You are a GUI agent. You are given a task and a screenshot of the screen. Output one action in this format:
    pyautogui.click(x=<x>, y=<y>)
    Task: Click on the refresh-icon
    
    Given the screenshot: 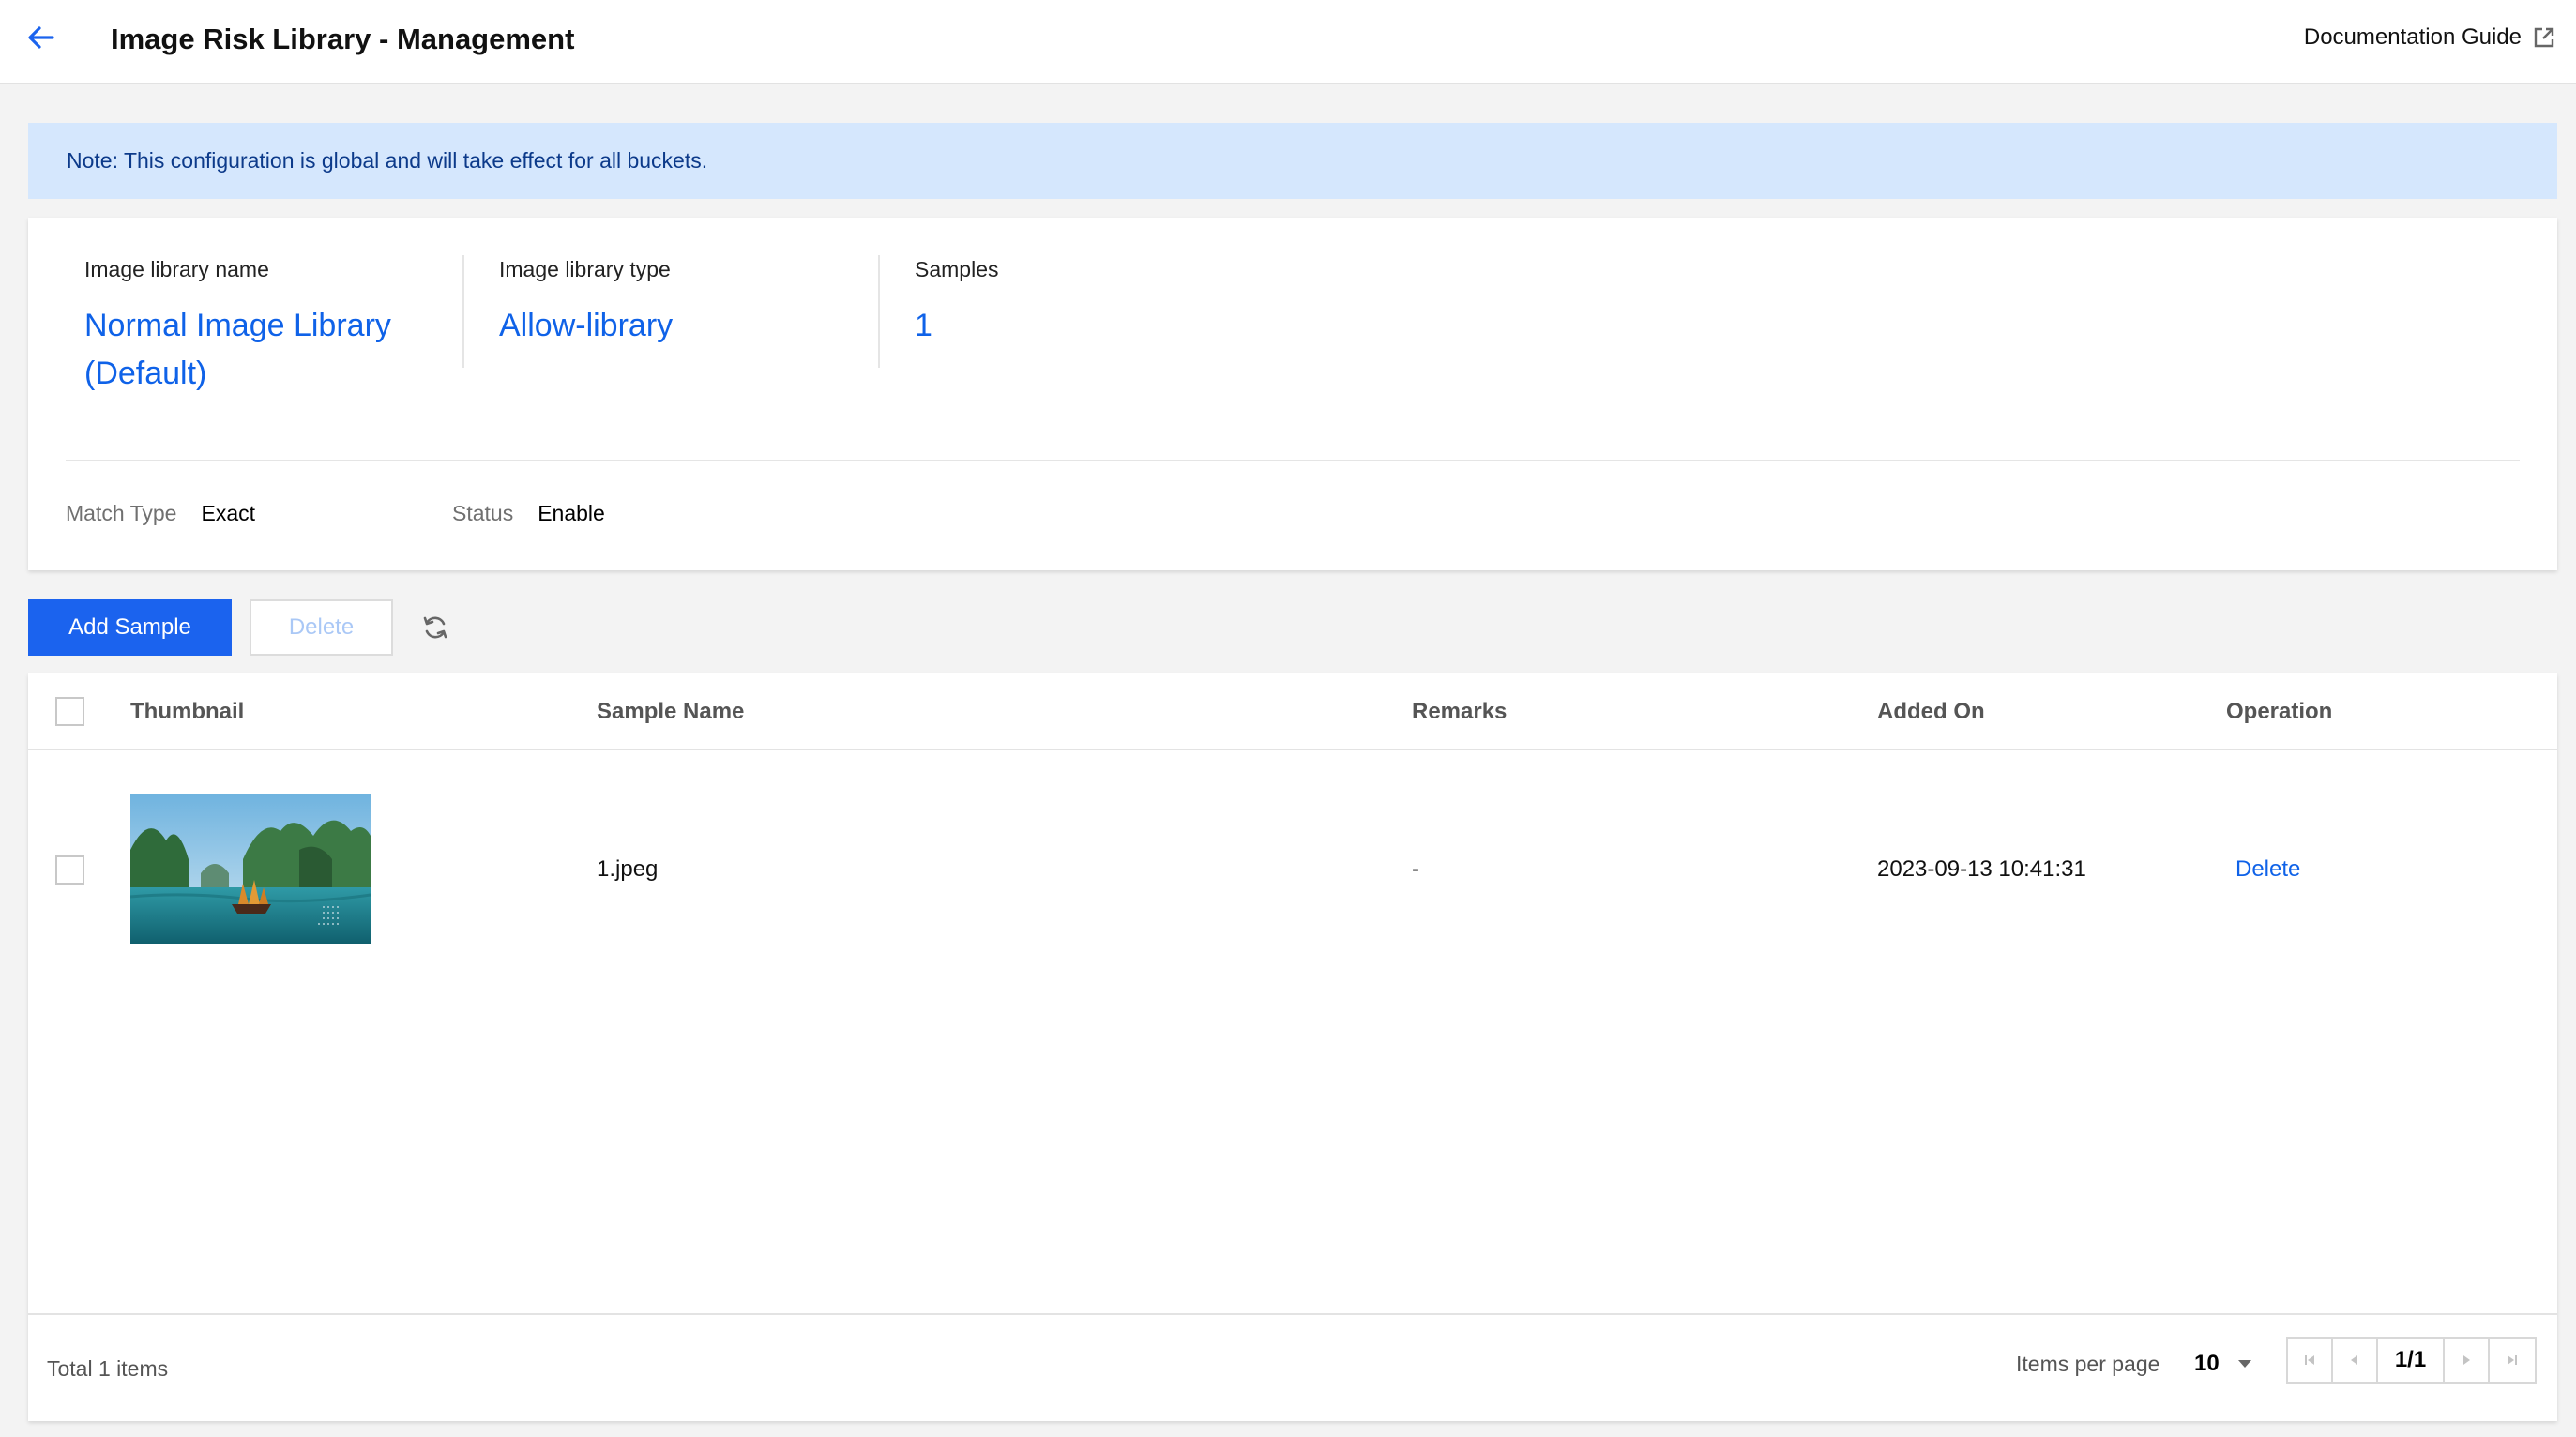 What is the action you would take?
    pyautogui.click(x=435, y=628)
    